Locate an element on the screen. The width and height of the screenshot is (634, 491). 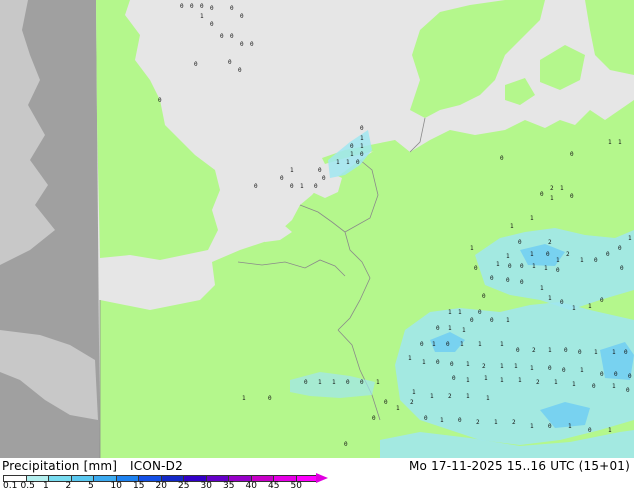
color-scale-tick-label: 45 is located at coordinates (274, 486).